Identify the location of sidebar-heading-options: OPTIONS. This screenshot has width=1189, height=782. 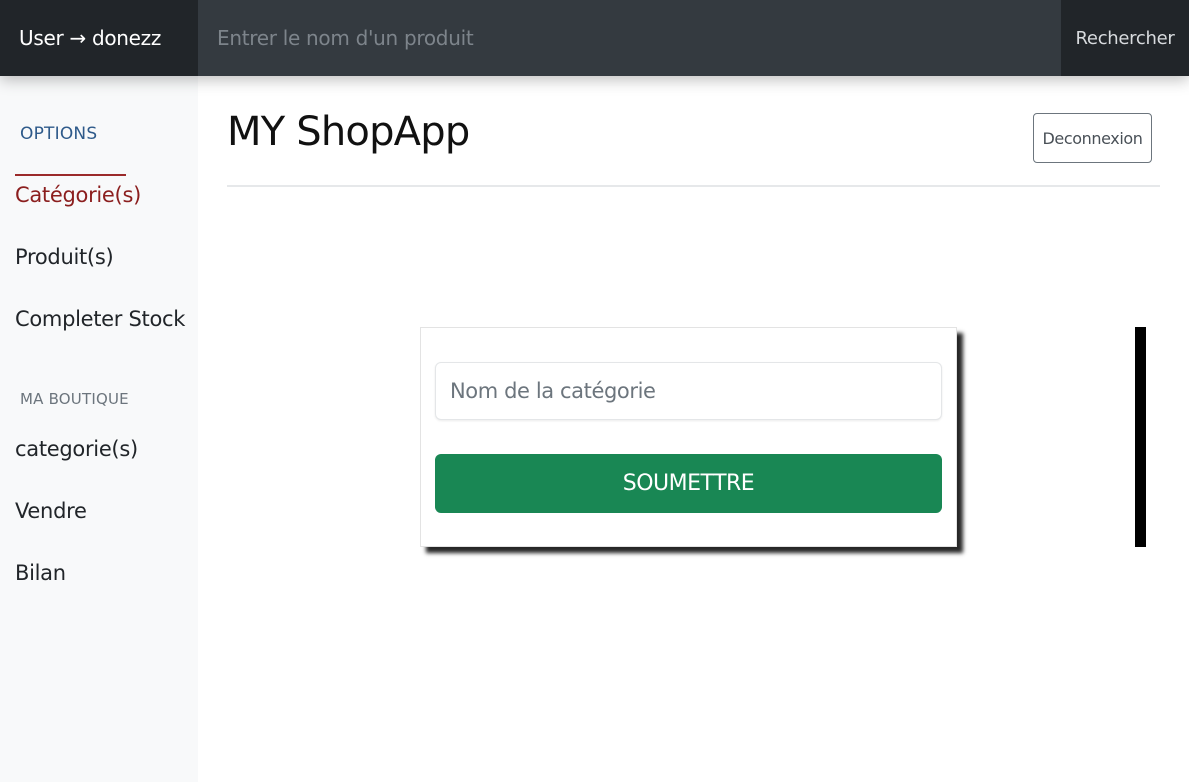
(59, 134).